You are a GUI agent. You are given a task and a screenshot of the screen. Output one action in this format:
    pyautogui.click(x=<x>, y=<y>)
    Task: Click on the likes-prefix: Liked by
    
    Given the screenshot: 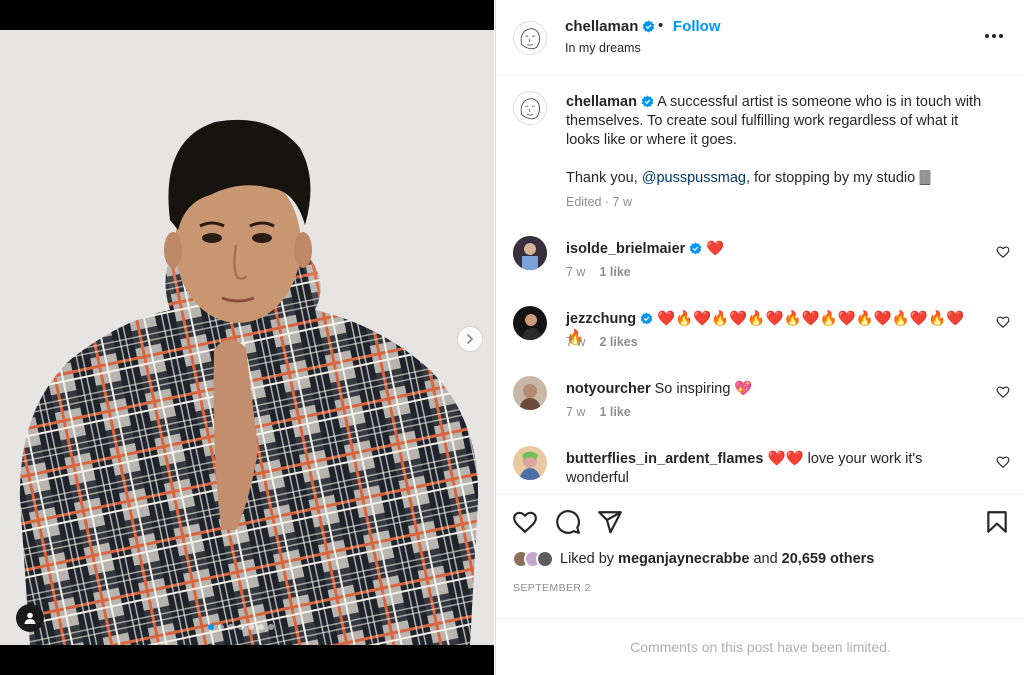 What is the action you would take?
    pyautogui.click(x=589, y=559)
    